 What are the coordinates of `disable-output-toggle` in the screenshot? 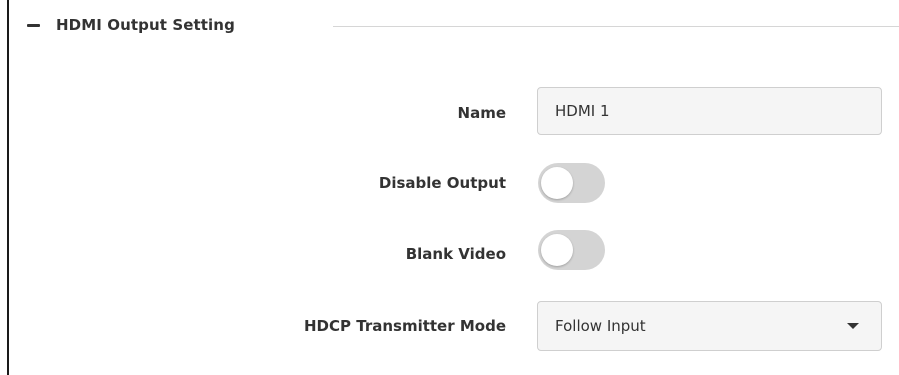 It's located at (571, 183).